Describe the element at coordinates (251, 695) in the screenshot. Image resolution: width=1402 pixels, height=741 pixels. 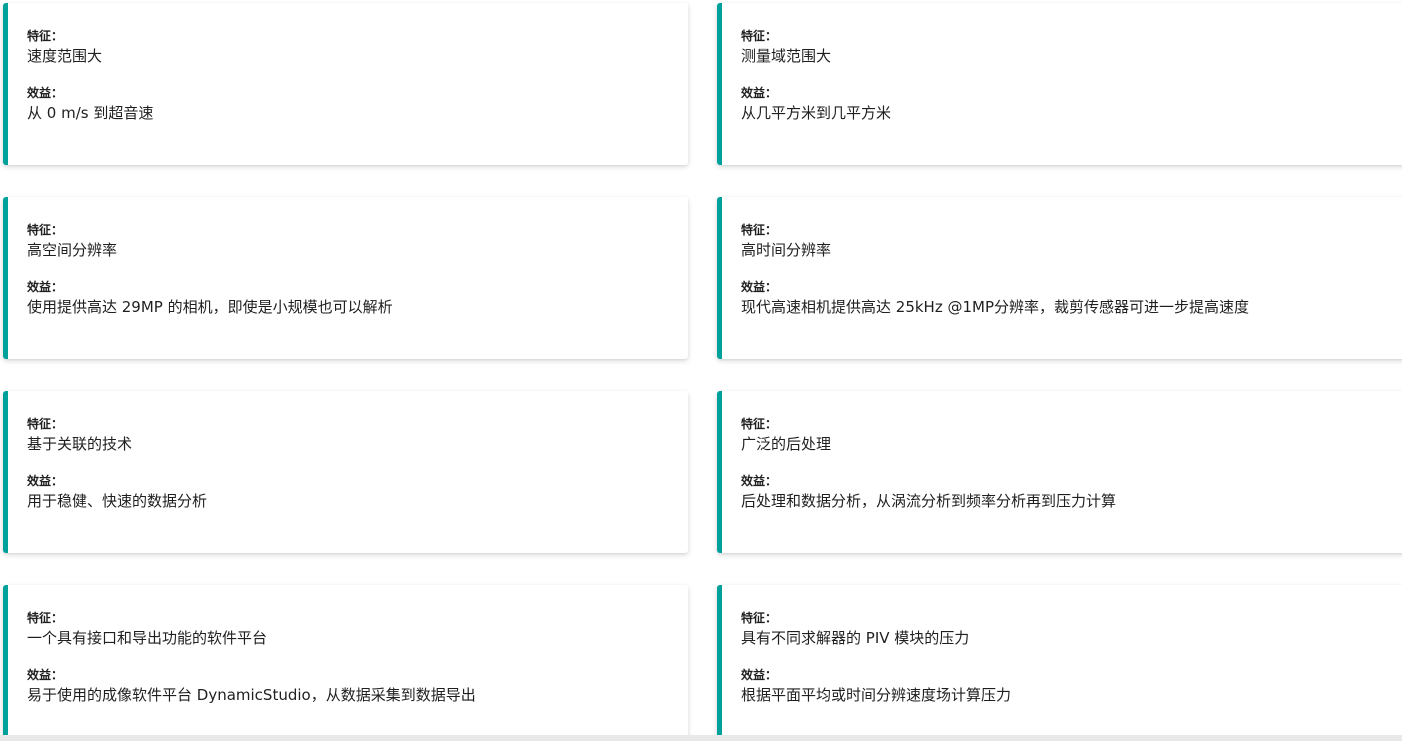
I see `benefit-text: 易于使用的成像软件平台 DynamicStudio，从数据采集到数据导出` at that location.